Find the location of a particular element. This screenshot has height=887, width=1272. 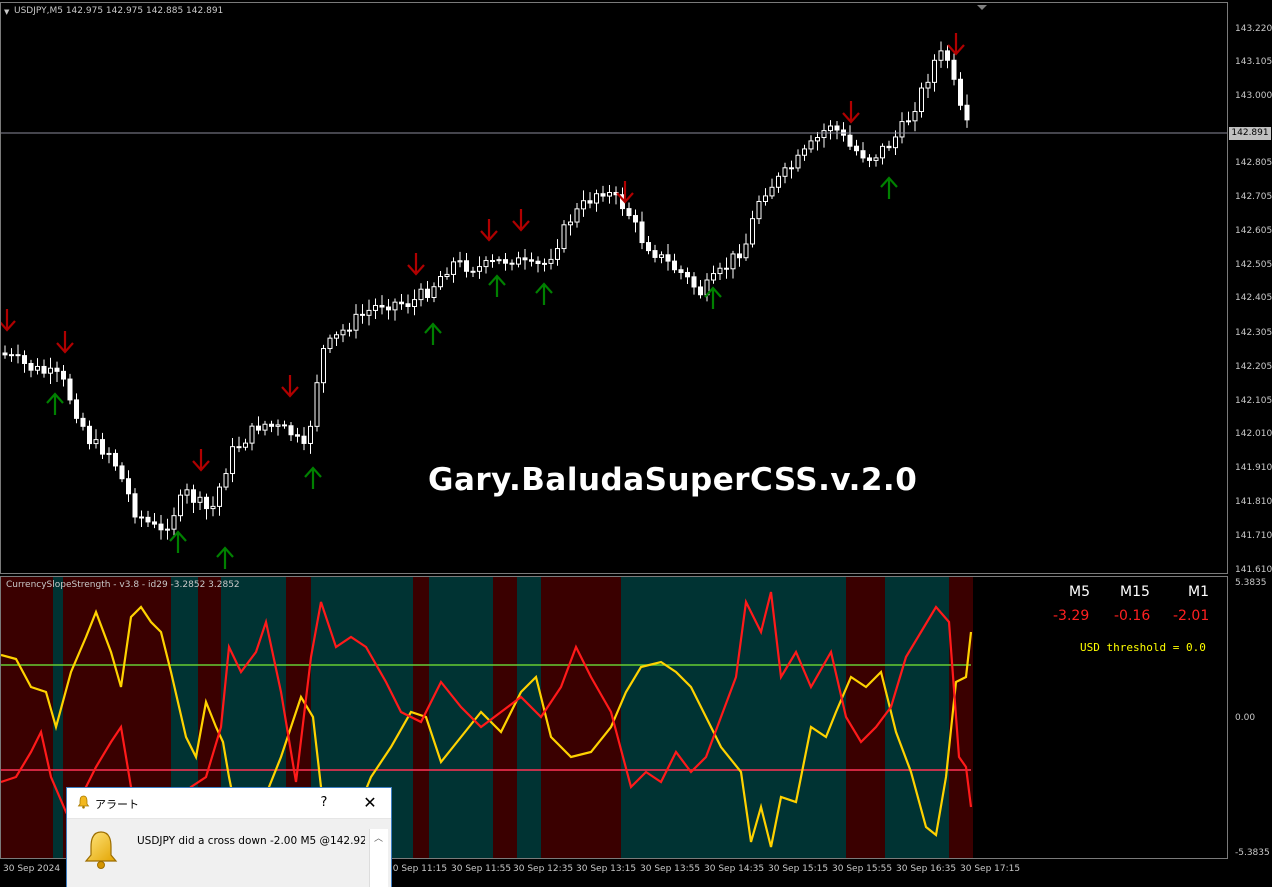

tf-value-m5: -3.29 is located at coordinates (1071, 616).